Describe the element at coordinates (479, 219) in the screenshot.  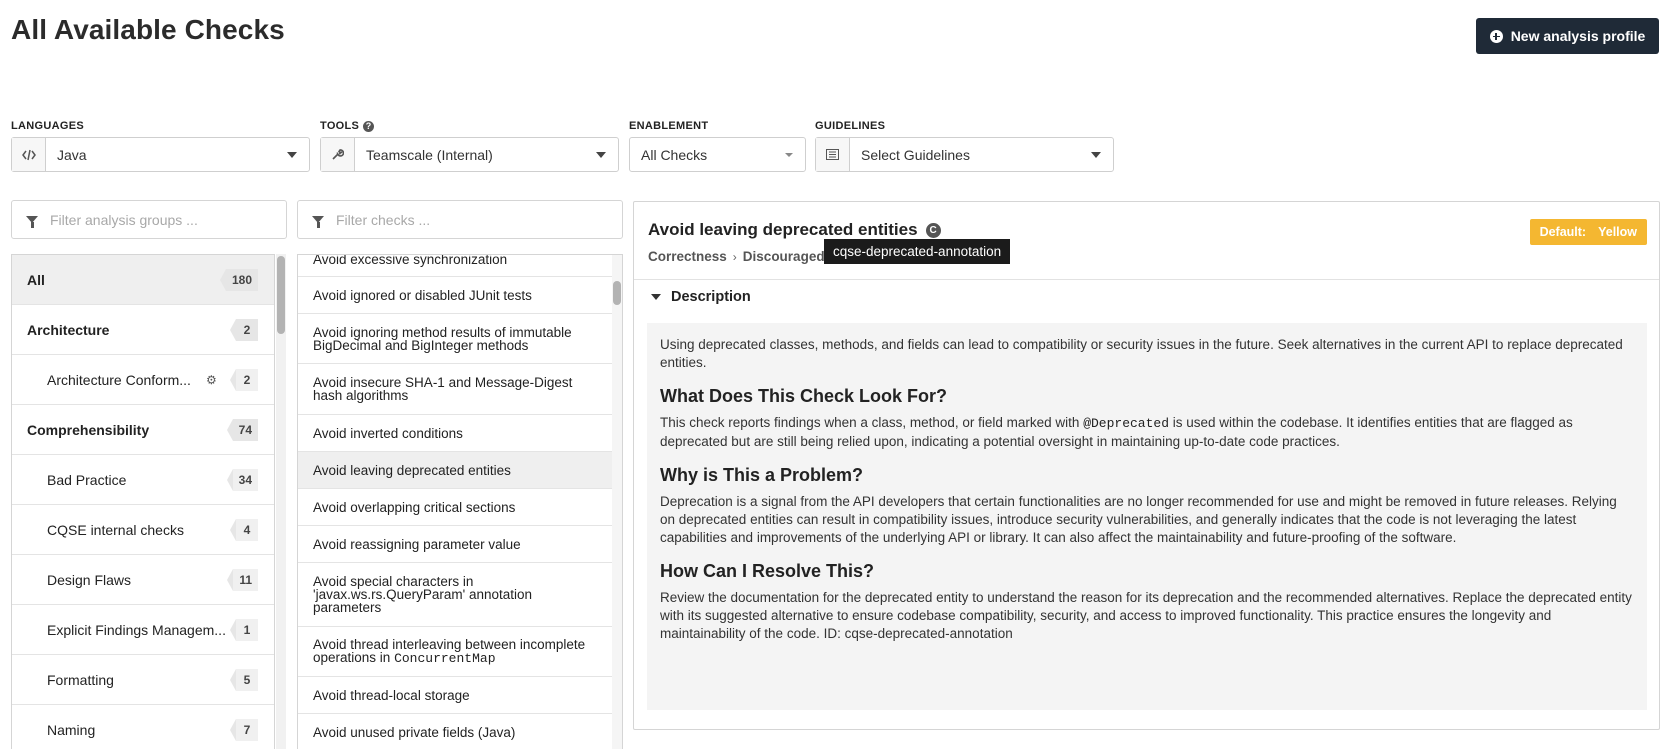
I see `checks-filter-input` at that location.